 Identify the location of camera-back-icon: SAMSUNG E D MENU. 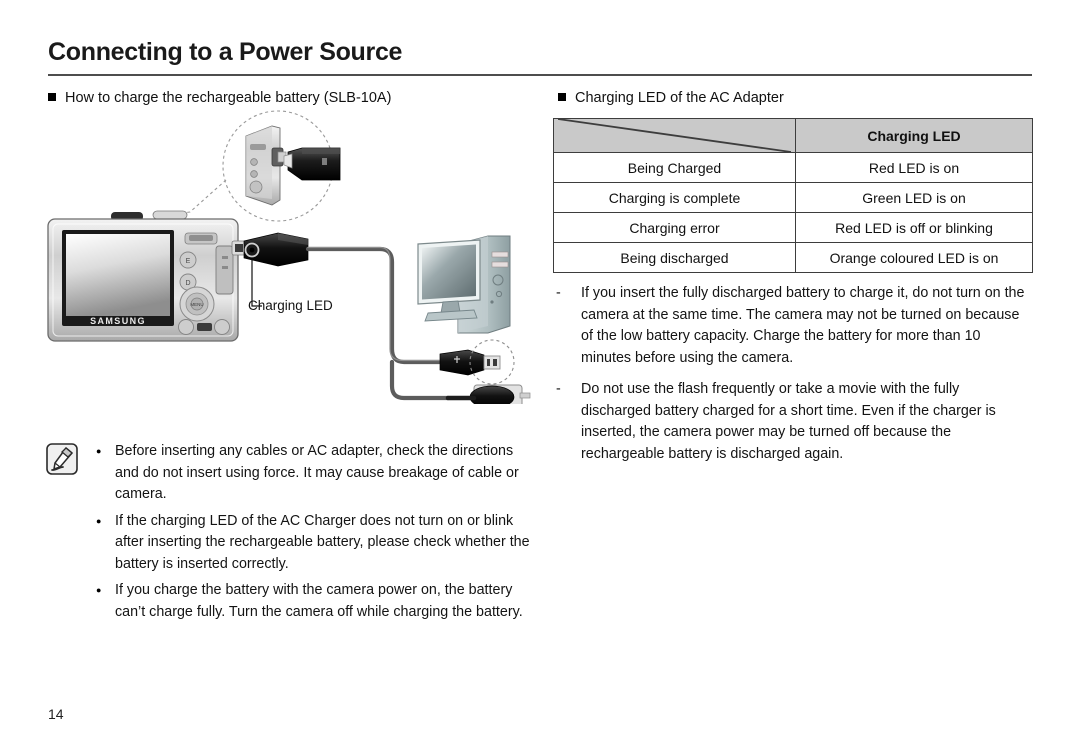
(147, 276).